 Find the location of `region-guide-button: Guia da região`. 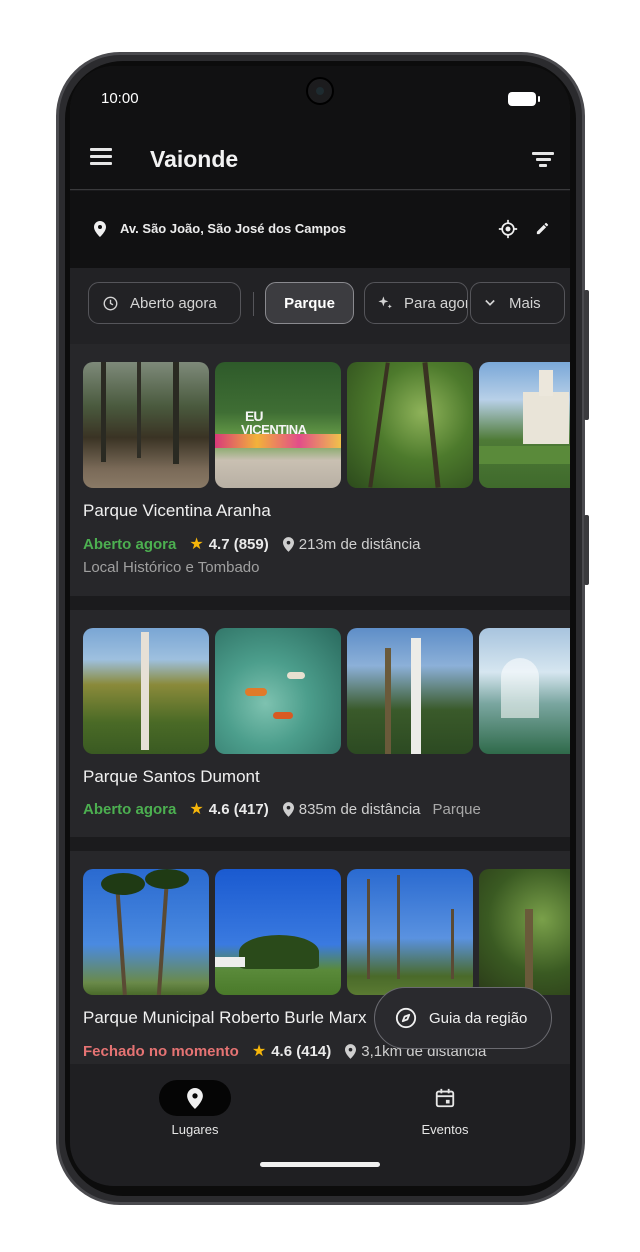

region-guide-button: Guia da região is located at coordinates (463, 1018).